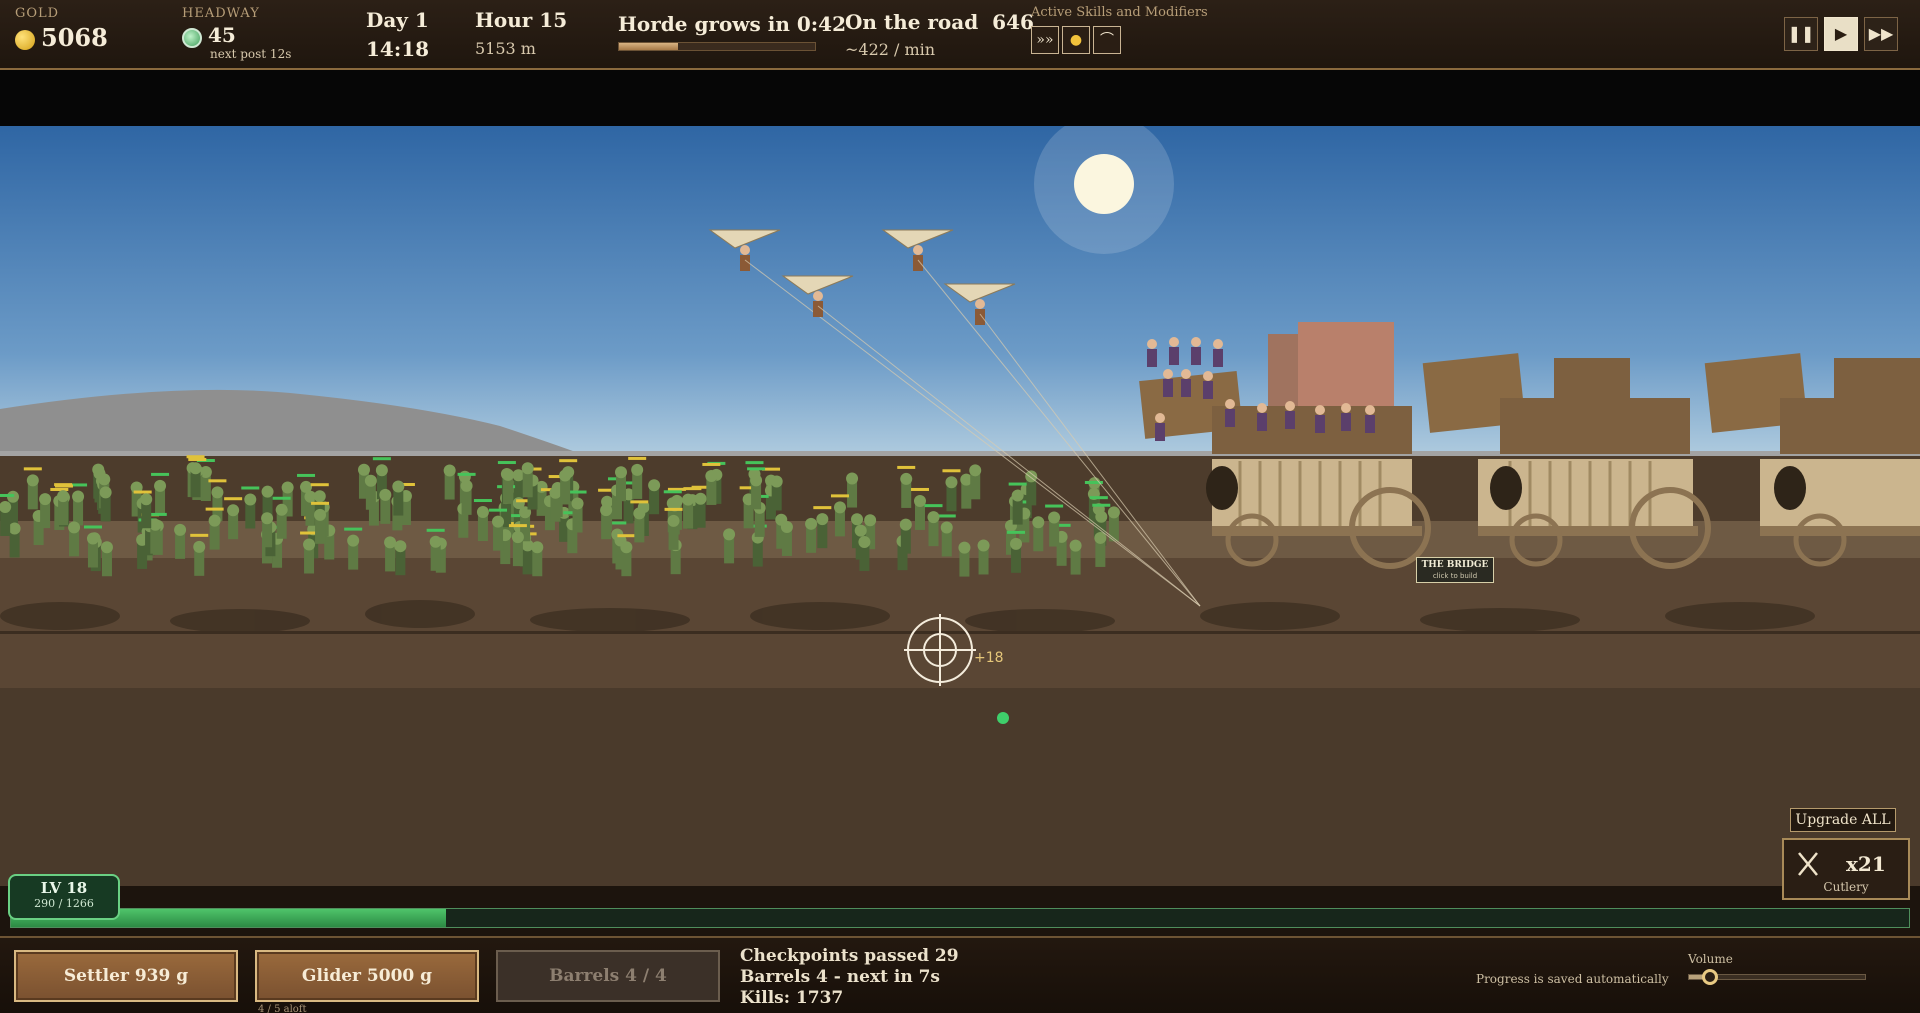 This screenshot has width=1920, height=1013. Describe the element at coordinates (1003, 718) in the screenshot. I see `green-gem-drop` at that location.